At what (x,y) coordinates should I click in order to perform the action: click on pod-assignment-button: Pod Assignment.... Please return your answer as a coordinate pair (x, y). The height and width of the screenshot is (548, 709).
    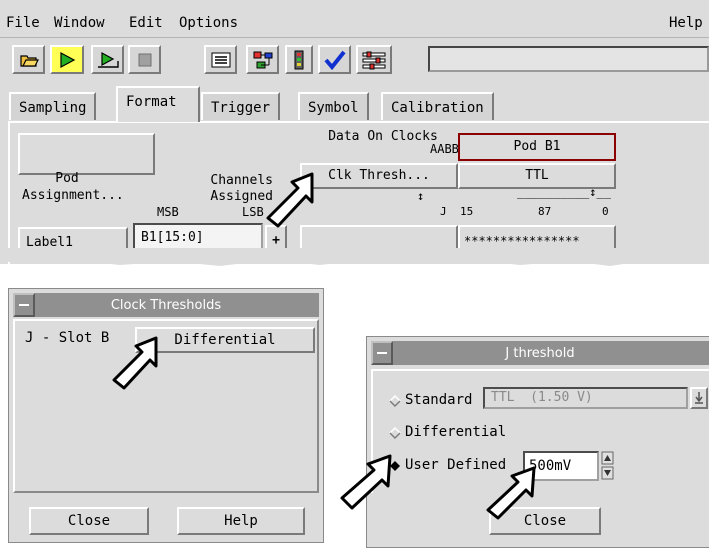
    Looking at the image, I should click on (86, 168).